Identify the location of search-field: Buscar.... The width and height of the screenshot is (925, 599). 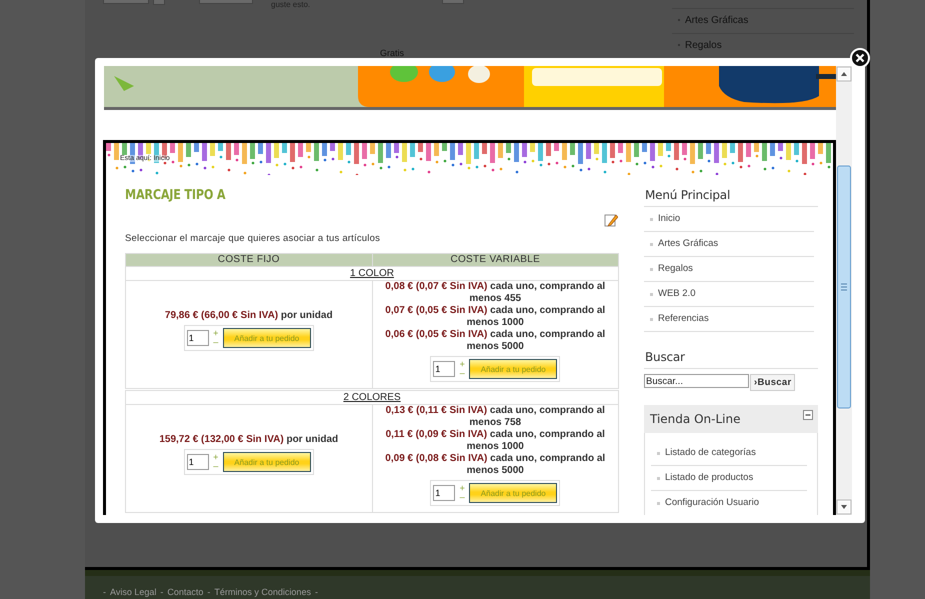
(696, 381).